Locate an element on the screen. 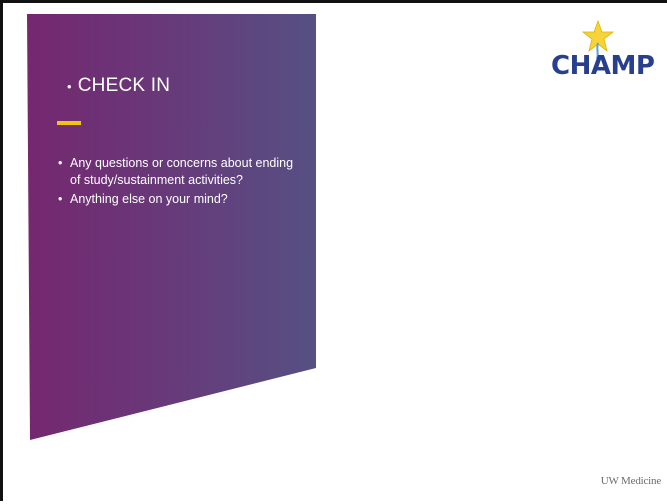 This screenshot has height=504, width=667. champ-logo: CHAMP is located at coordinates (609, 53).